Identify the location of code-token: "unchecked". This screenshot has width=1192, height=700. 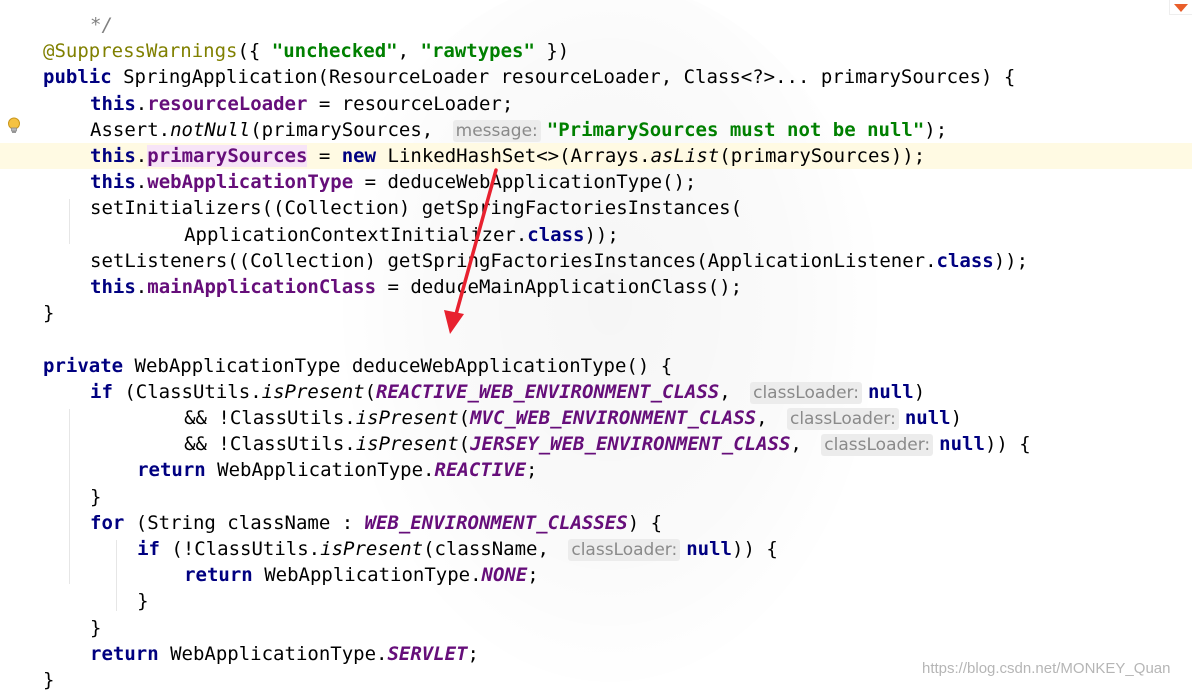
(334, 51).